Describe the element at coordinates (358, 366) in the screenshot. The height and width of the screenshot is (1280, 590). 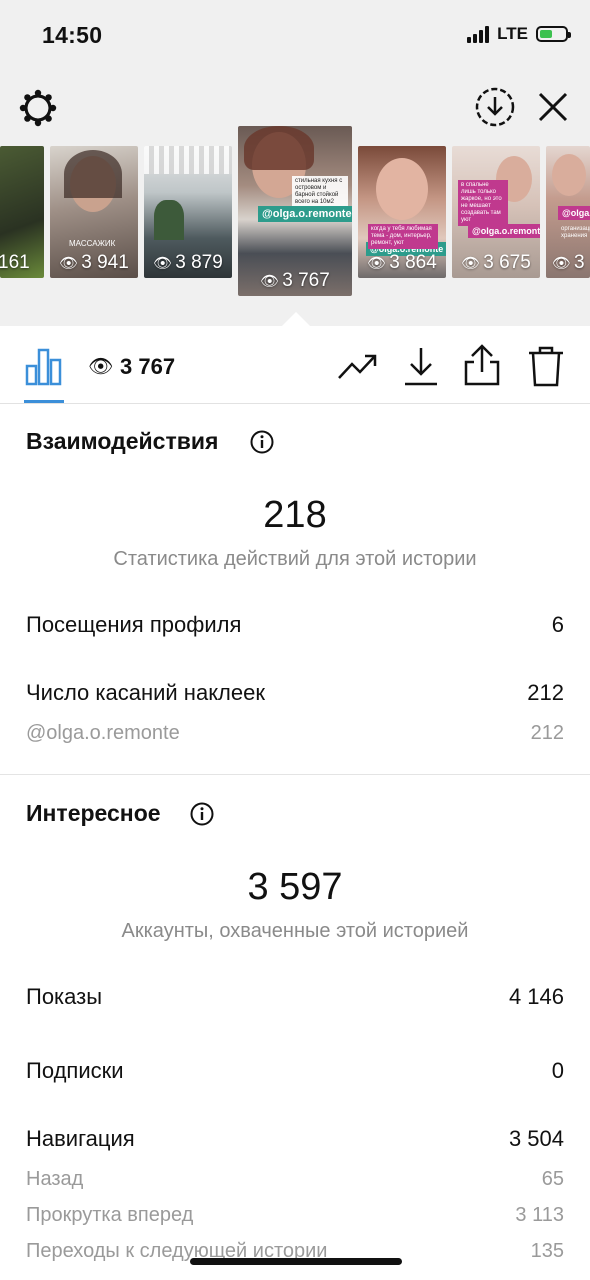
I see `trending-up-icon` at that location.